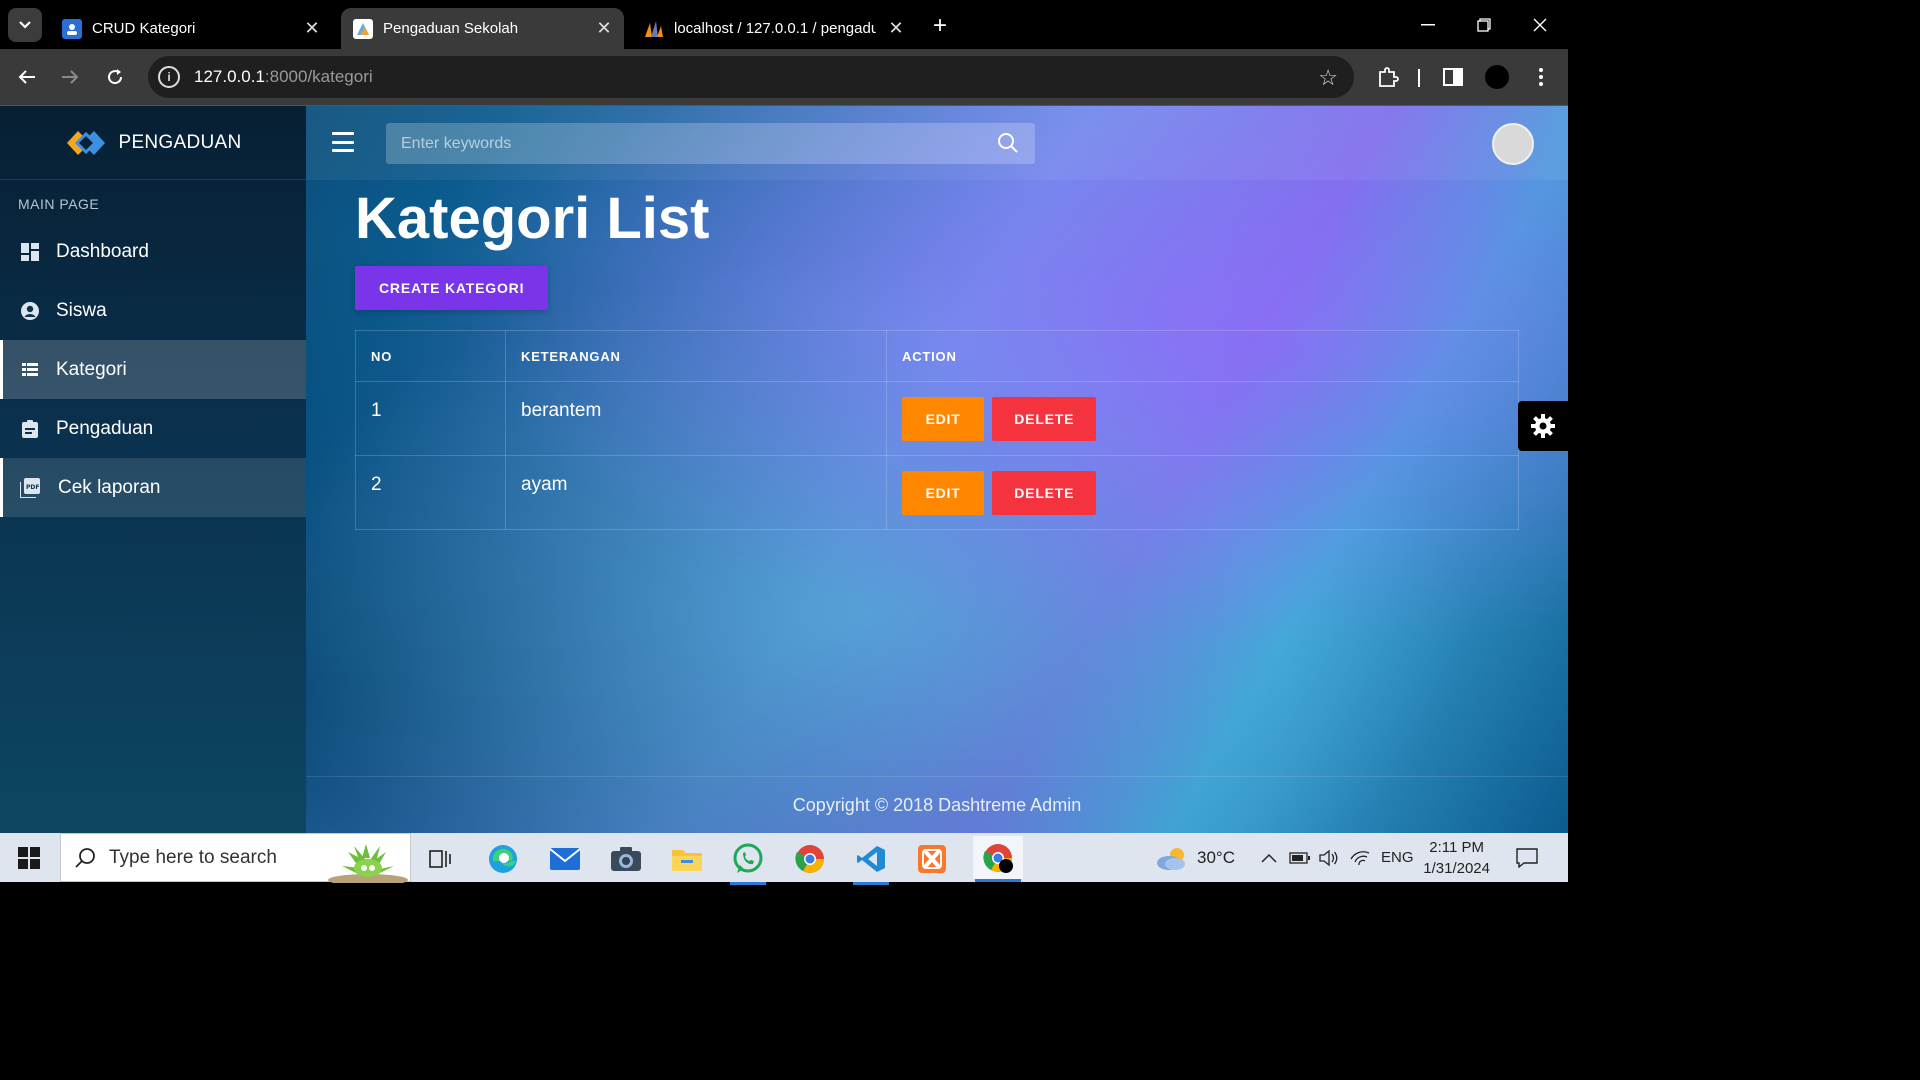 The image size is (1920, 1080). I want to click on browser-menu-button, so click(1541, 77).